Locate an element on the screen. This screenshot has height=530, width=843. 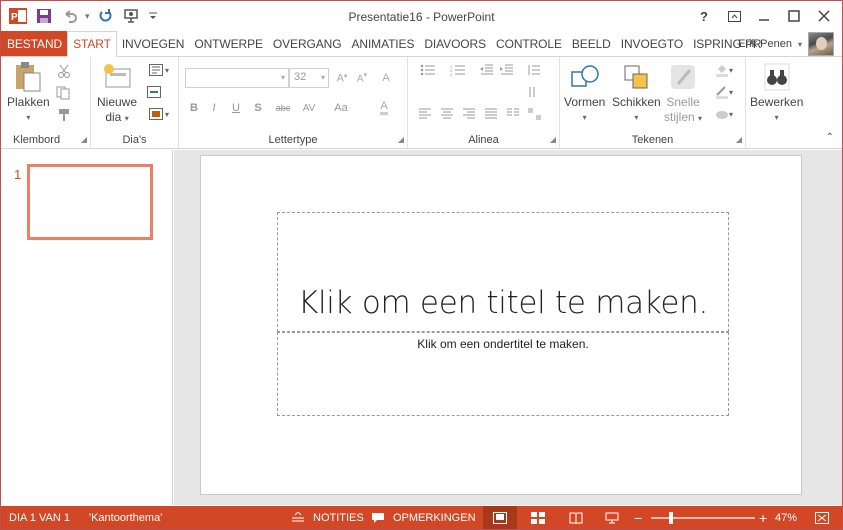
arrange-button: Schikken ▾ is located at coordinates (636, 93).